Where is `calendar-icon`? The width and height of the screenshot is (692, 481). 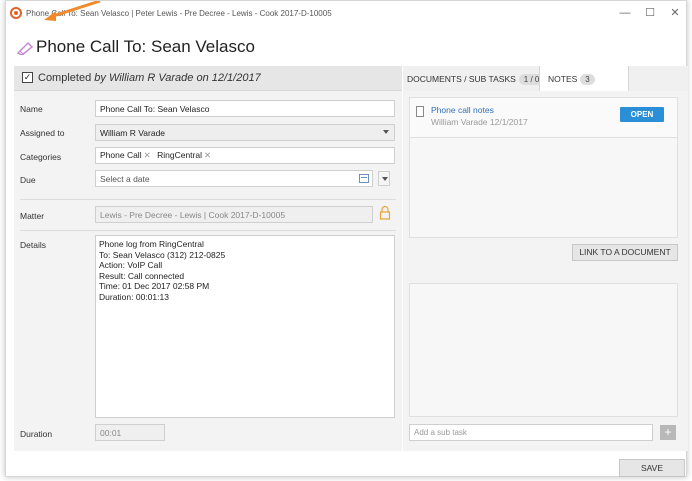
calendar-icon is located at coordinates (364, 178).